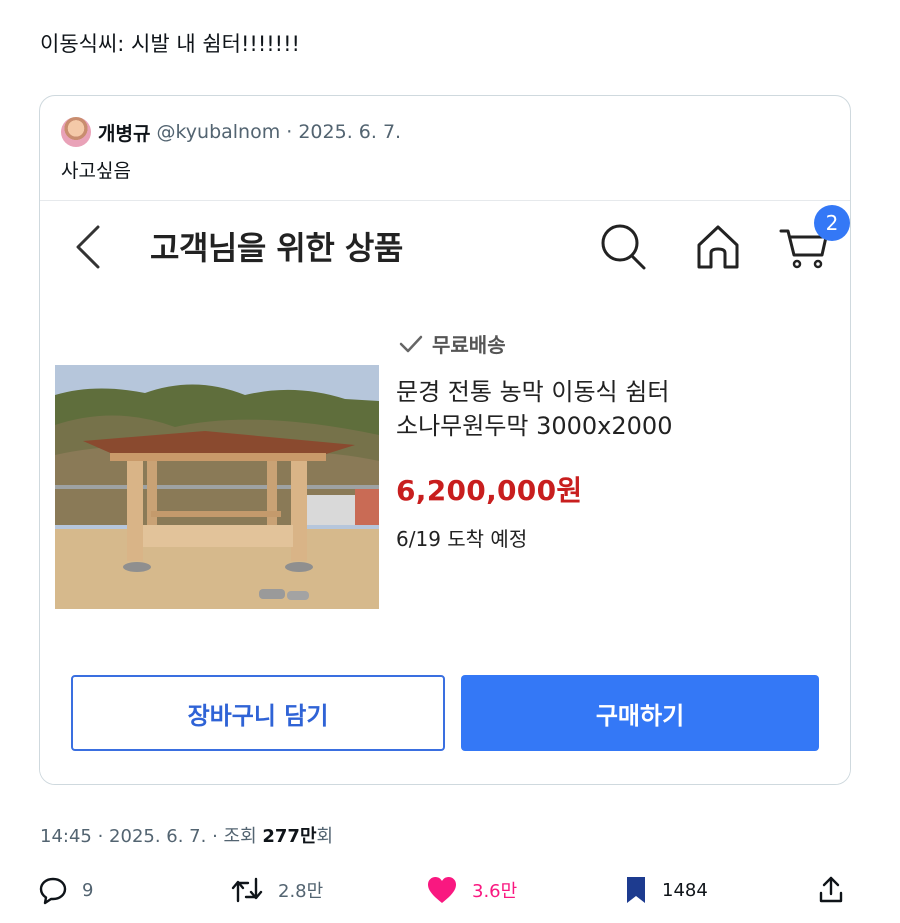  I want to click on bookmark-button: 1484, so click(666, 890).